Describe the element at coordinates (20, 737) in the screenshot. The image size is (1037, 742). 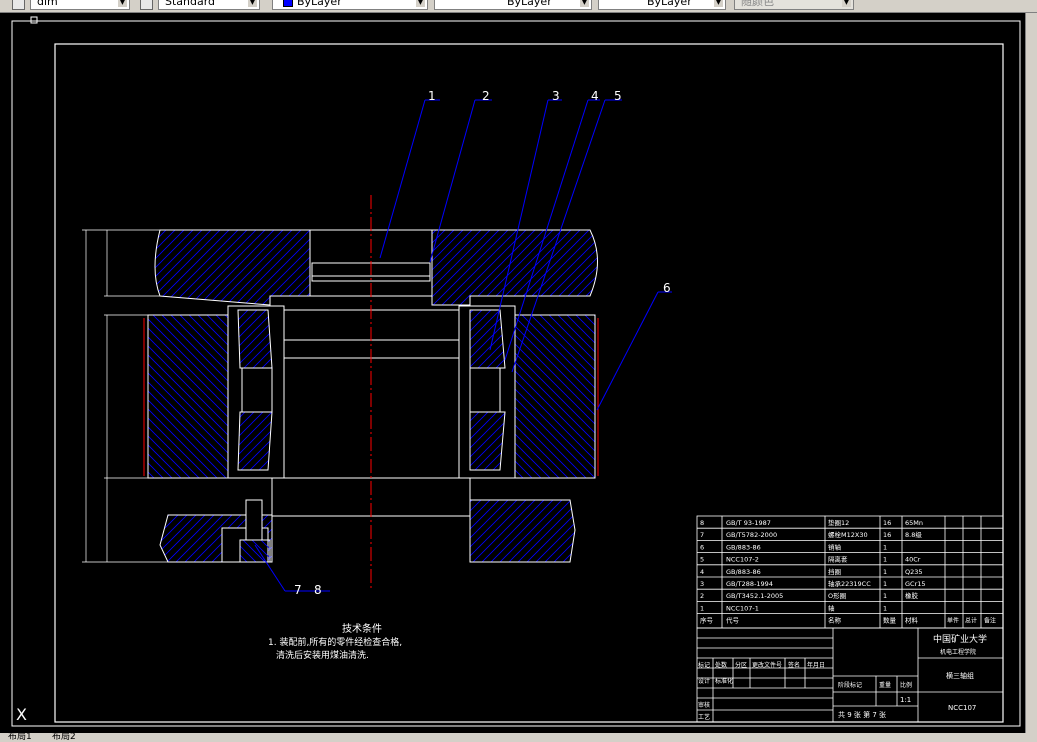
I see `tab-layout1: 布局1` at that location.